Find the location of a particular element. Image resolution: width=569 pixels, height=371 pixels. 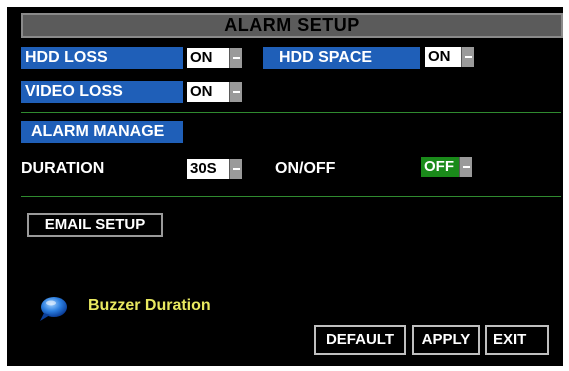

video-loss-select: ON is located at coordinates (214, 92).